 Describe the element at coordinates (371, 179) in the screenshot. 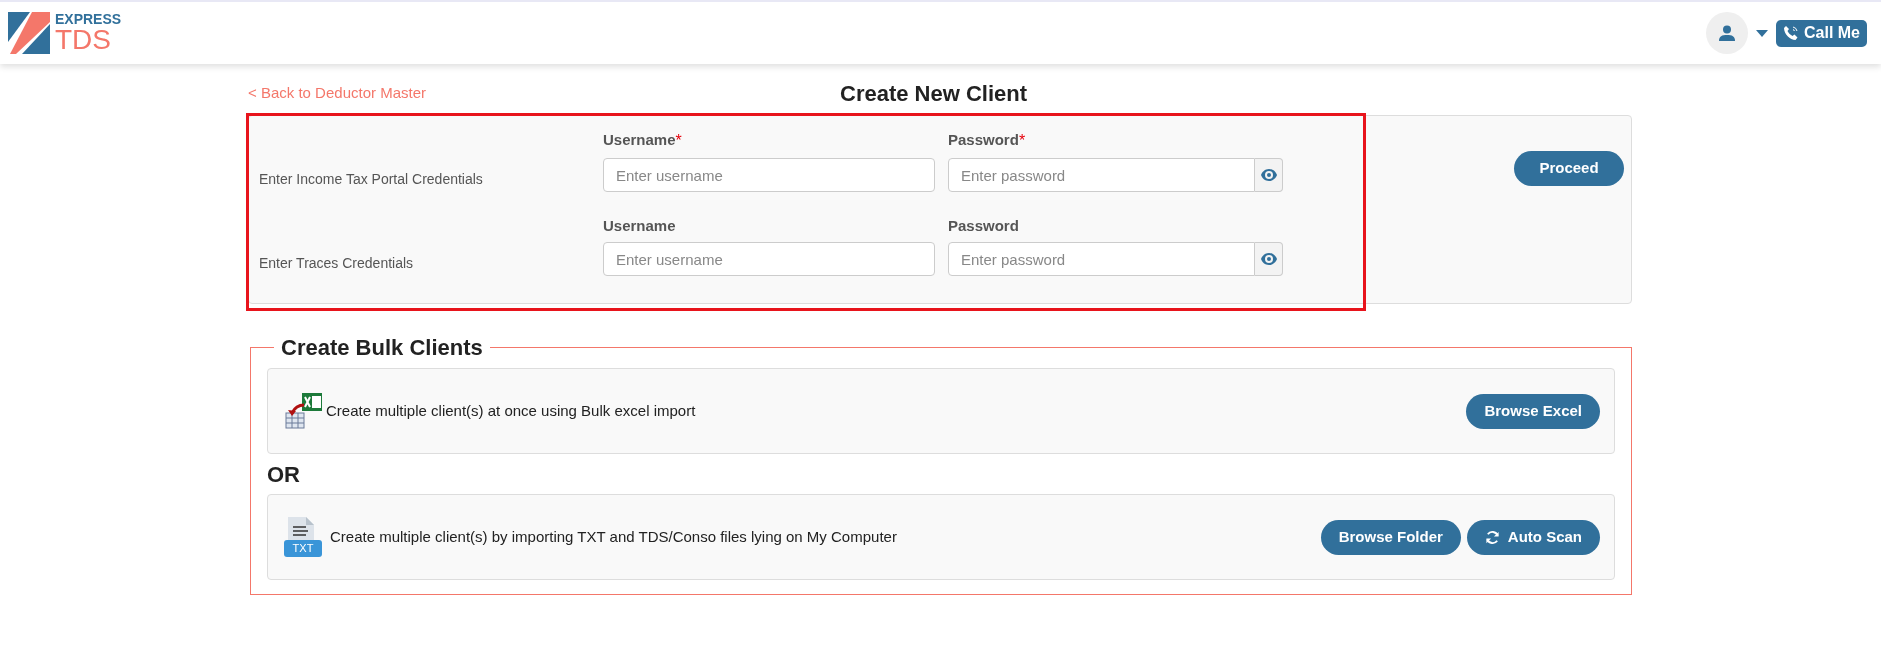

I see `credentials-label: Enter Income Tax Portal Credentials` at that location.